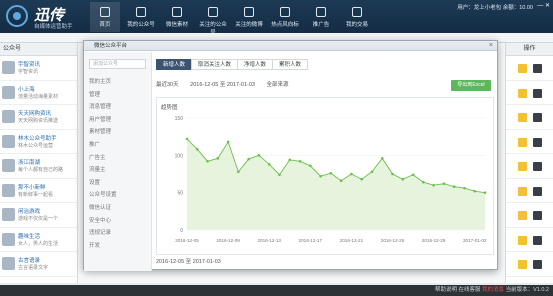 This screenshot has height=296, width=553. Describe the element at coordinates (117, 132) in the screenshot. I see `menu-item: 素材管理` at that location.